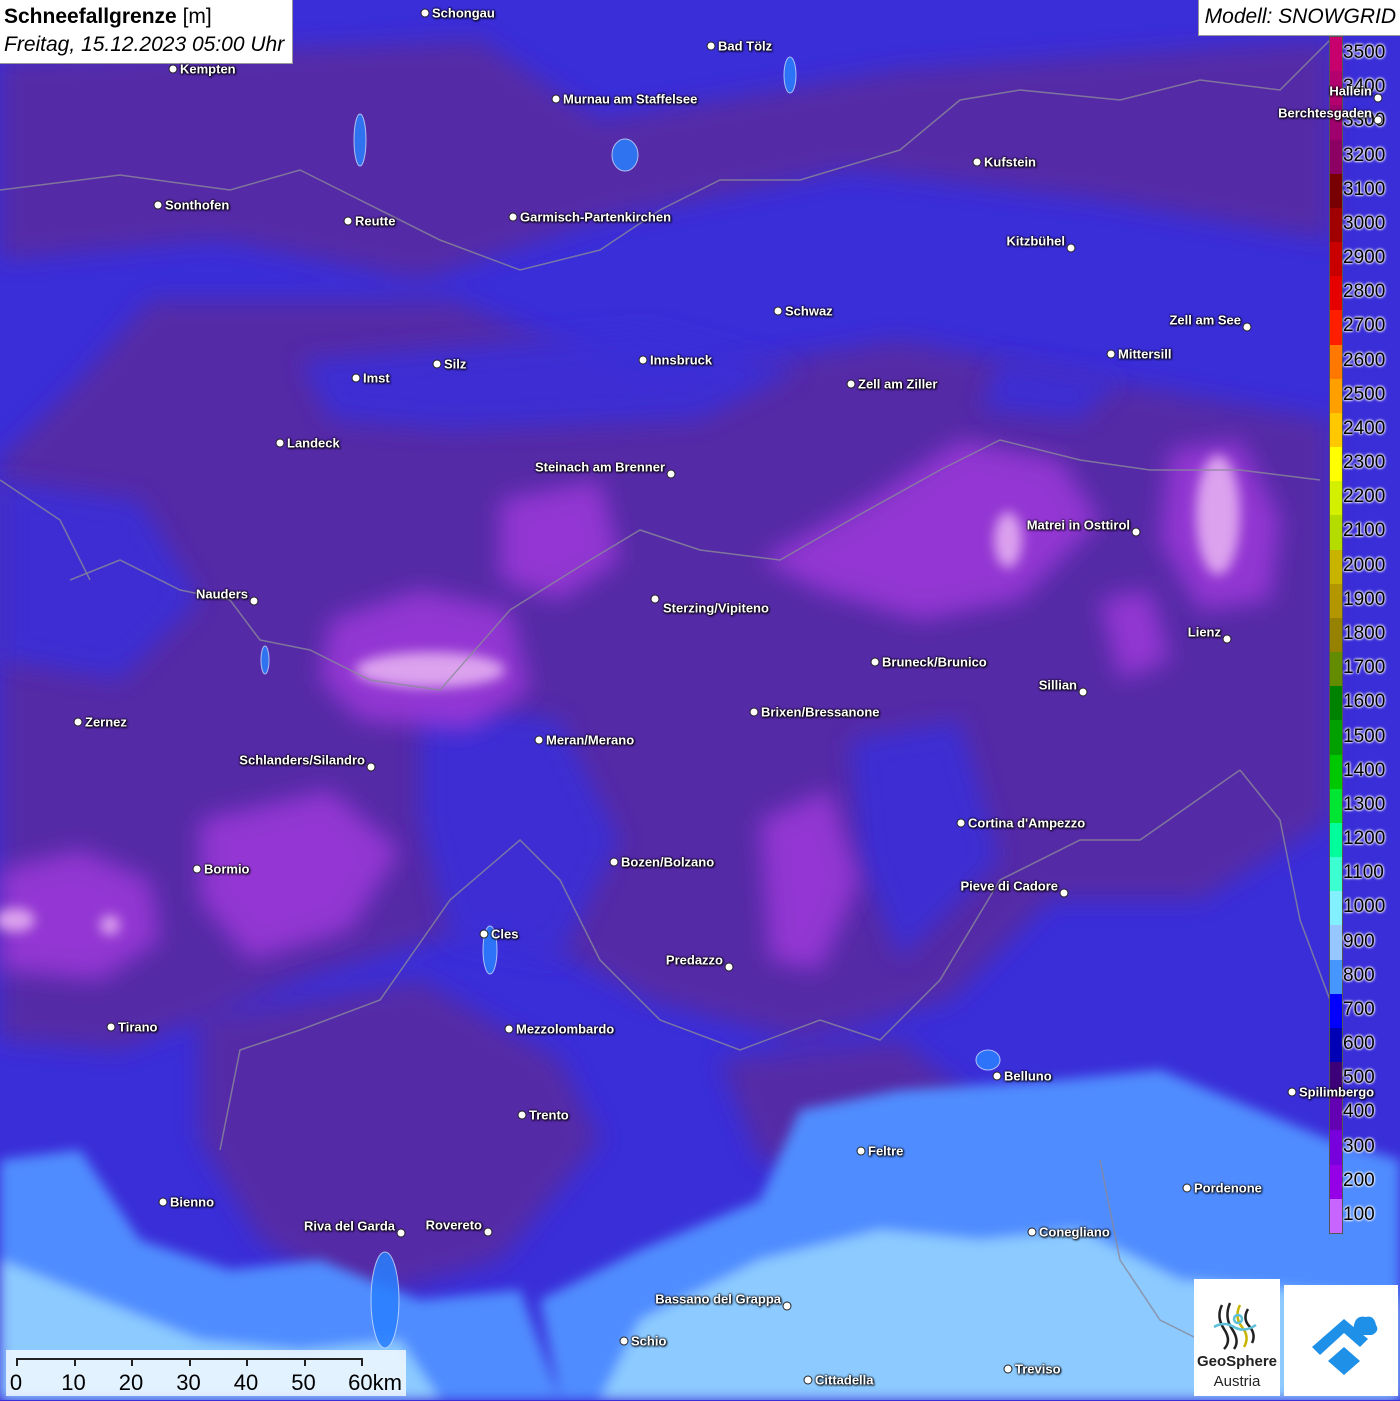 Image resolution: width=1400 pixels, height=1401 pixels. What do you see at coordinates (694, 960) in the screenshot?
I see `city-label: Predazzo` at bounding box center [694, 960].